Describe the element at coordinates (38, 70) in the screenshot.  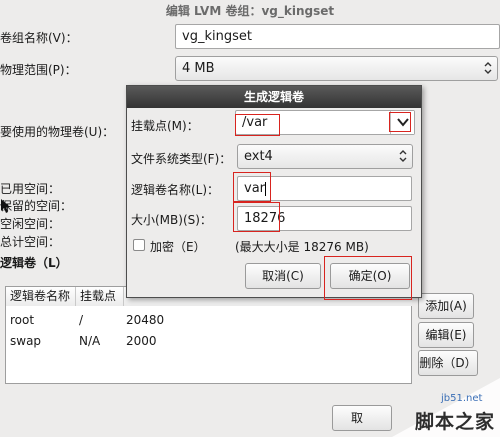
I see `extent-label: 物理范围(P)：` at that location.